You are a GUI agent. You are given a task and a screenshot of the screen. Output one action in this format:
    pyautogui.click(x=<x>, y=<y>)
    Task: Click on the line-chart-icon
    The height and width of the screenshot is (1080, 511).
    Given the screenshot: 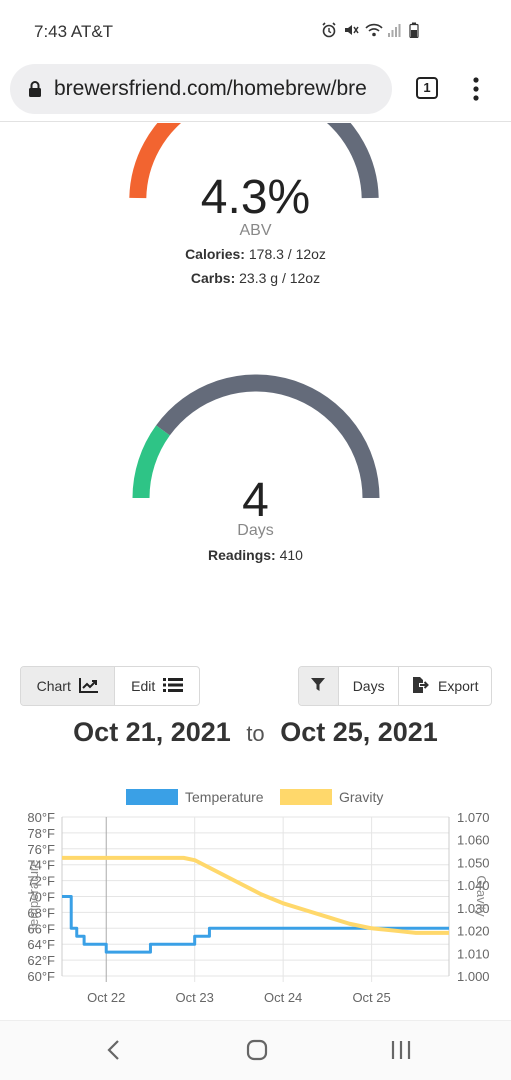 What is the action you would take?
    pyautogui.click(x=88, y=686)
    